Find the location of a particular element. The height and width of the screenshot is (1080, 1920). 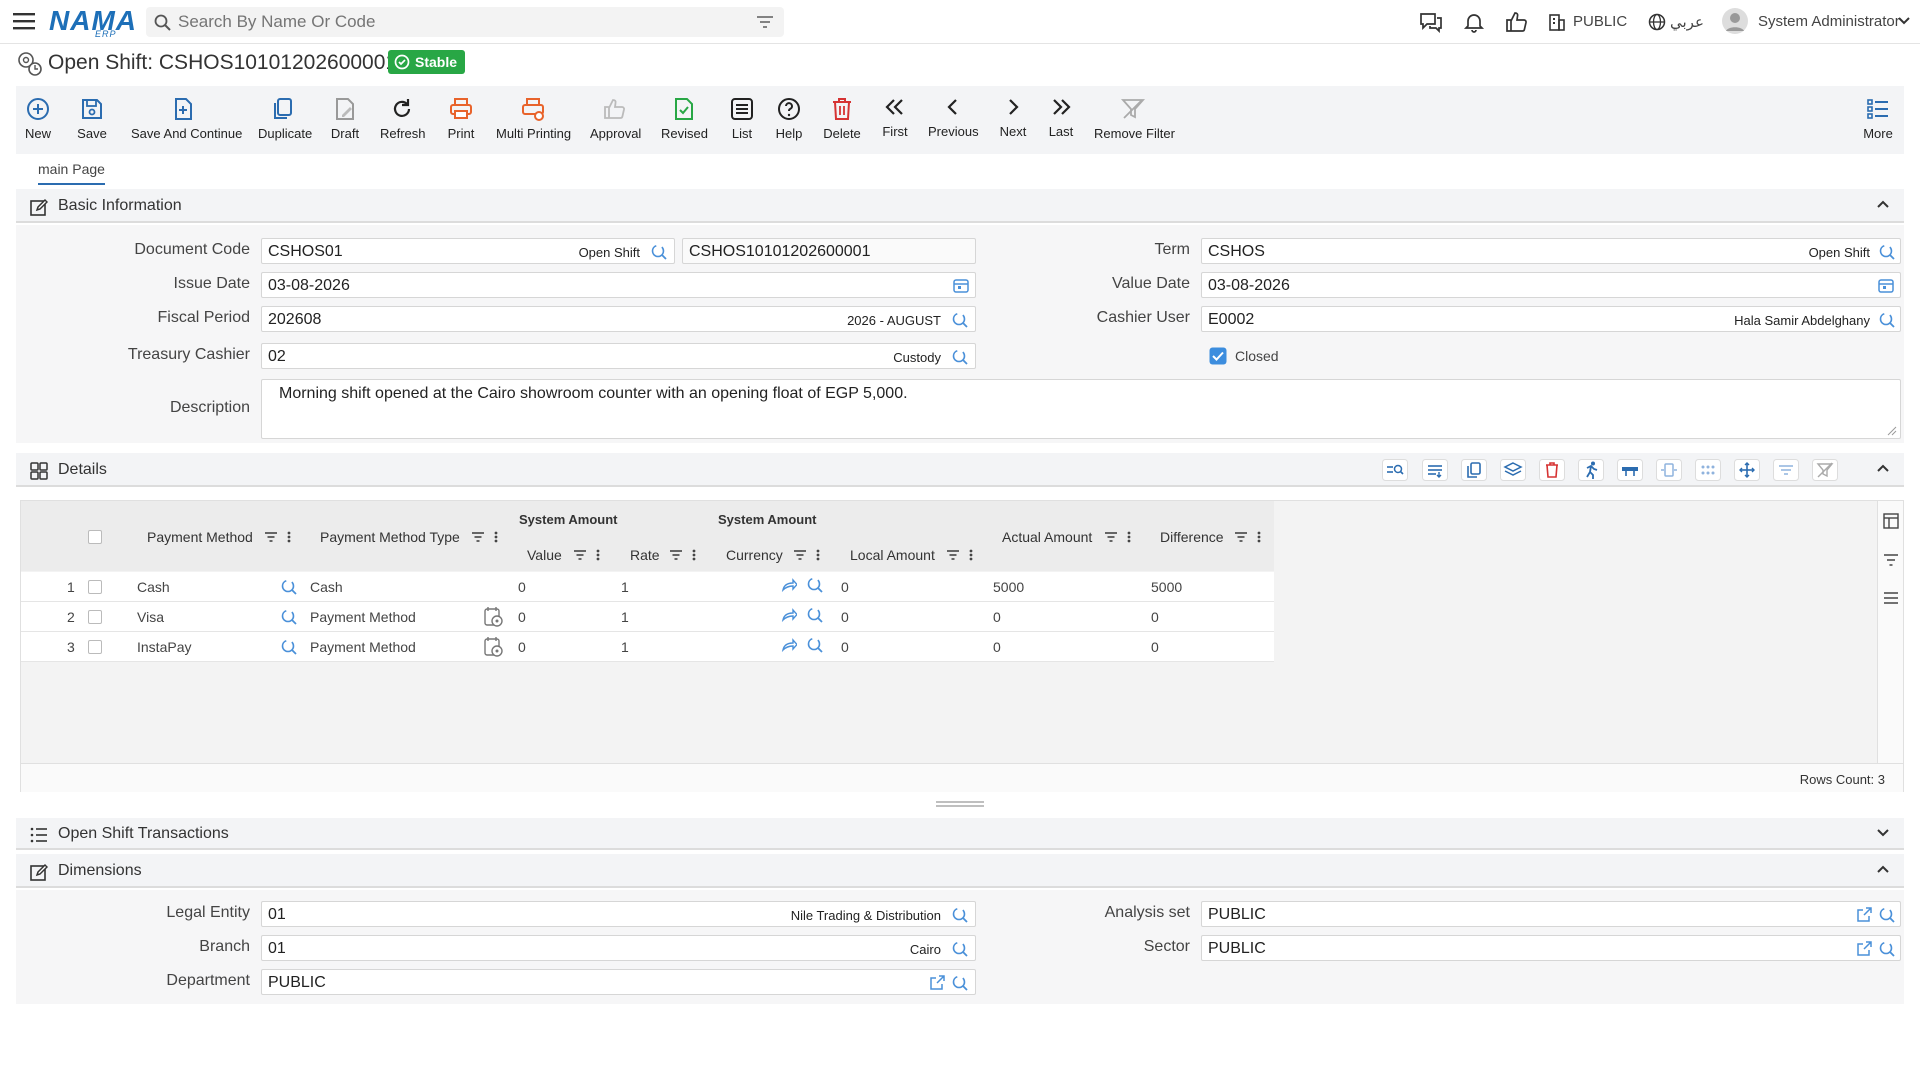

term-field: CSHOS Open Shift is located at coordinates (1551, 251).